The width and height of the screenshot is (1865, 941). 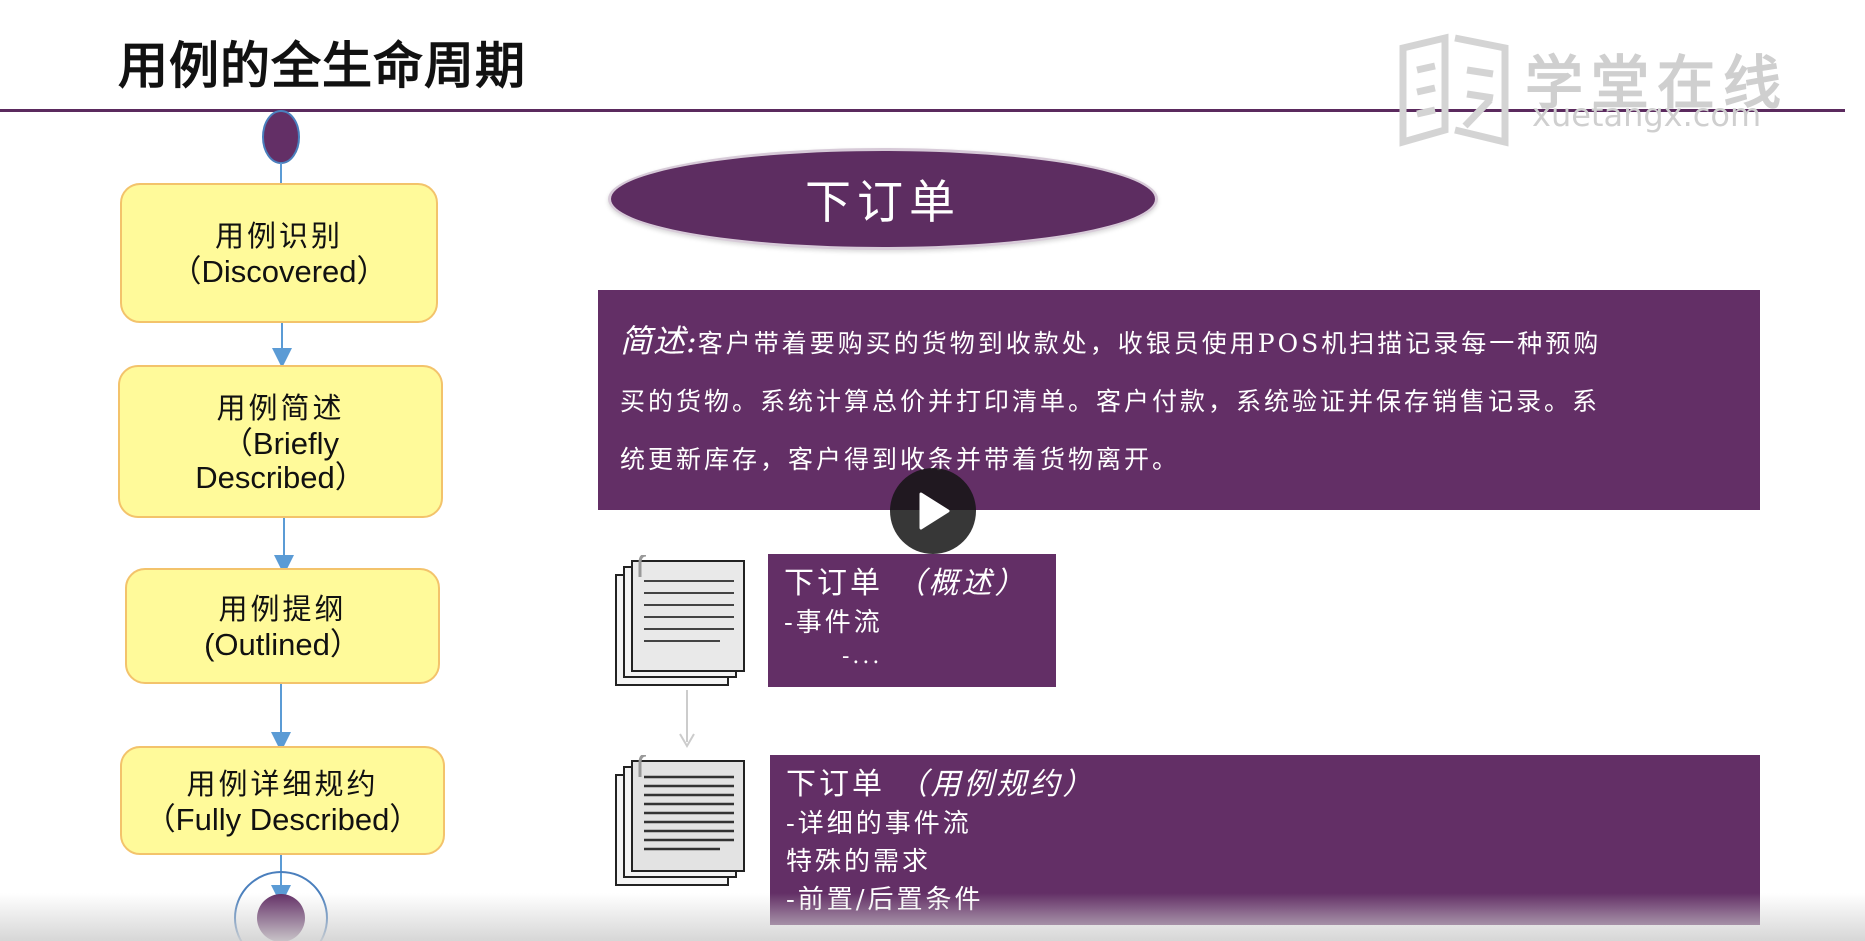 I want to click on summary-line-3: 统更新库存，客户得到收条并带着货物离开。, so click(x=900, y=459).